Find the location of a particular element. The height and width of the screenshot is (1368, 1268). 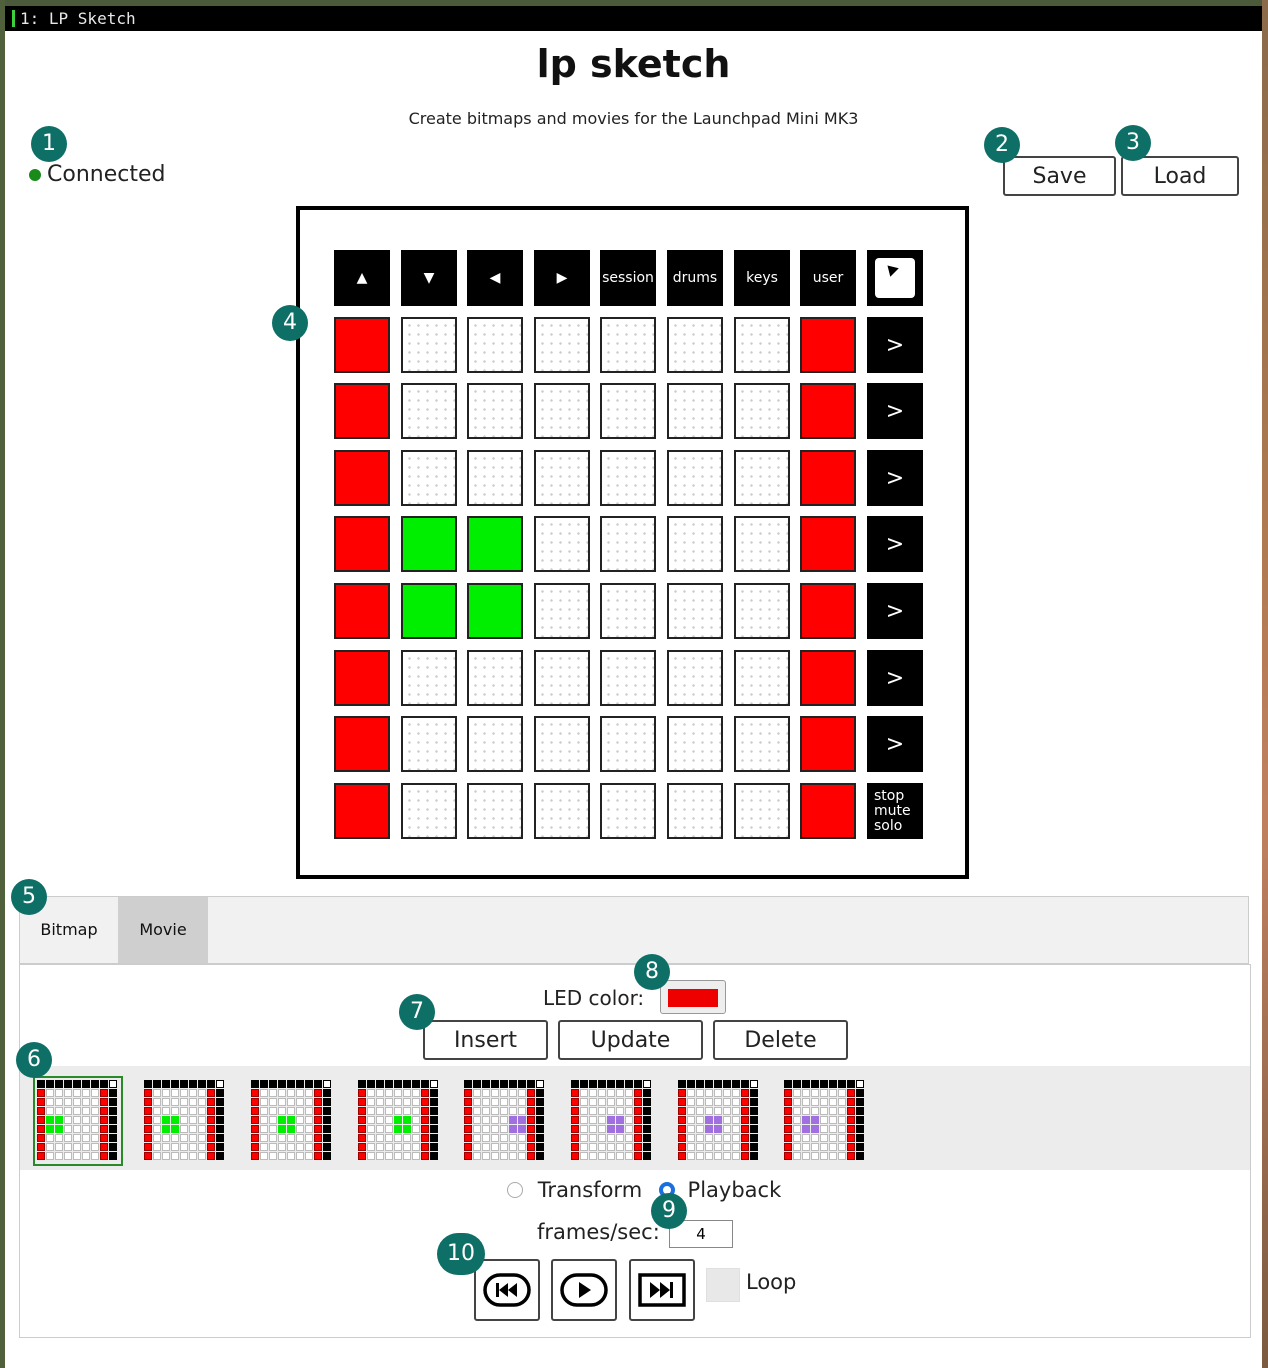

update-button: Update is located at coordinates (630, 1040).